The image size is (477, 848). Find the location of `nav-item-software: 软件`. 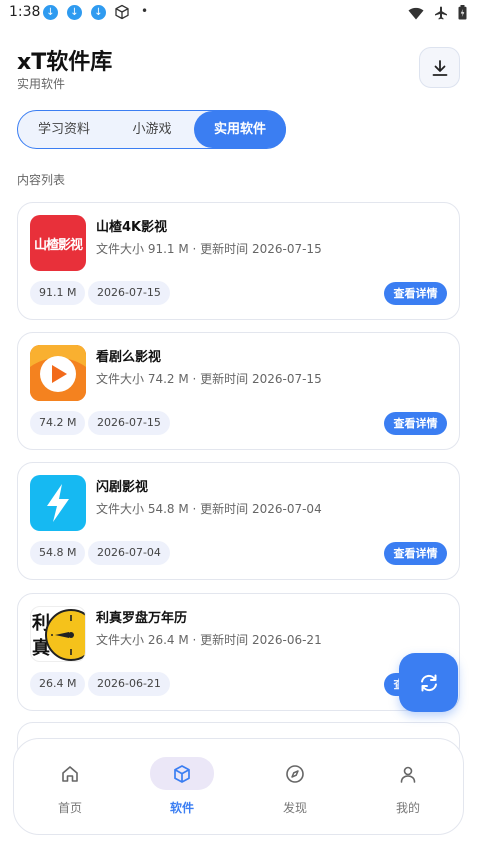

nav-item-software: 软件 is located at coordinates (182, 787).